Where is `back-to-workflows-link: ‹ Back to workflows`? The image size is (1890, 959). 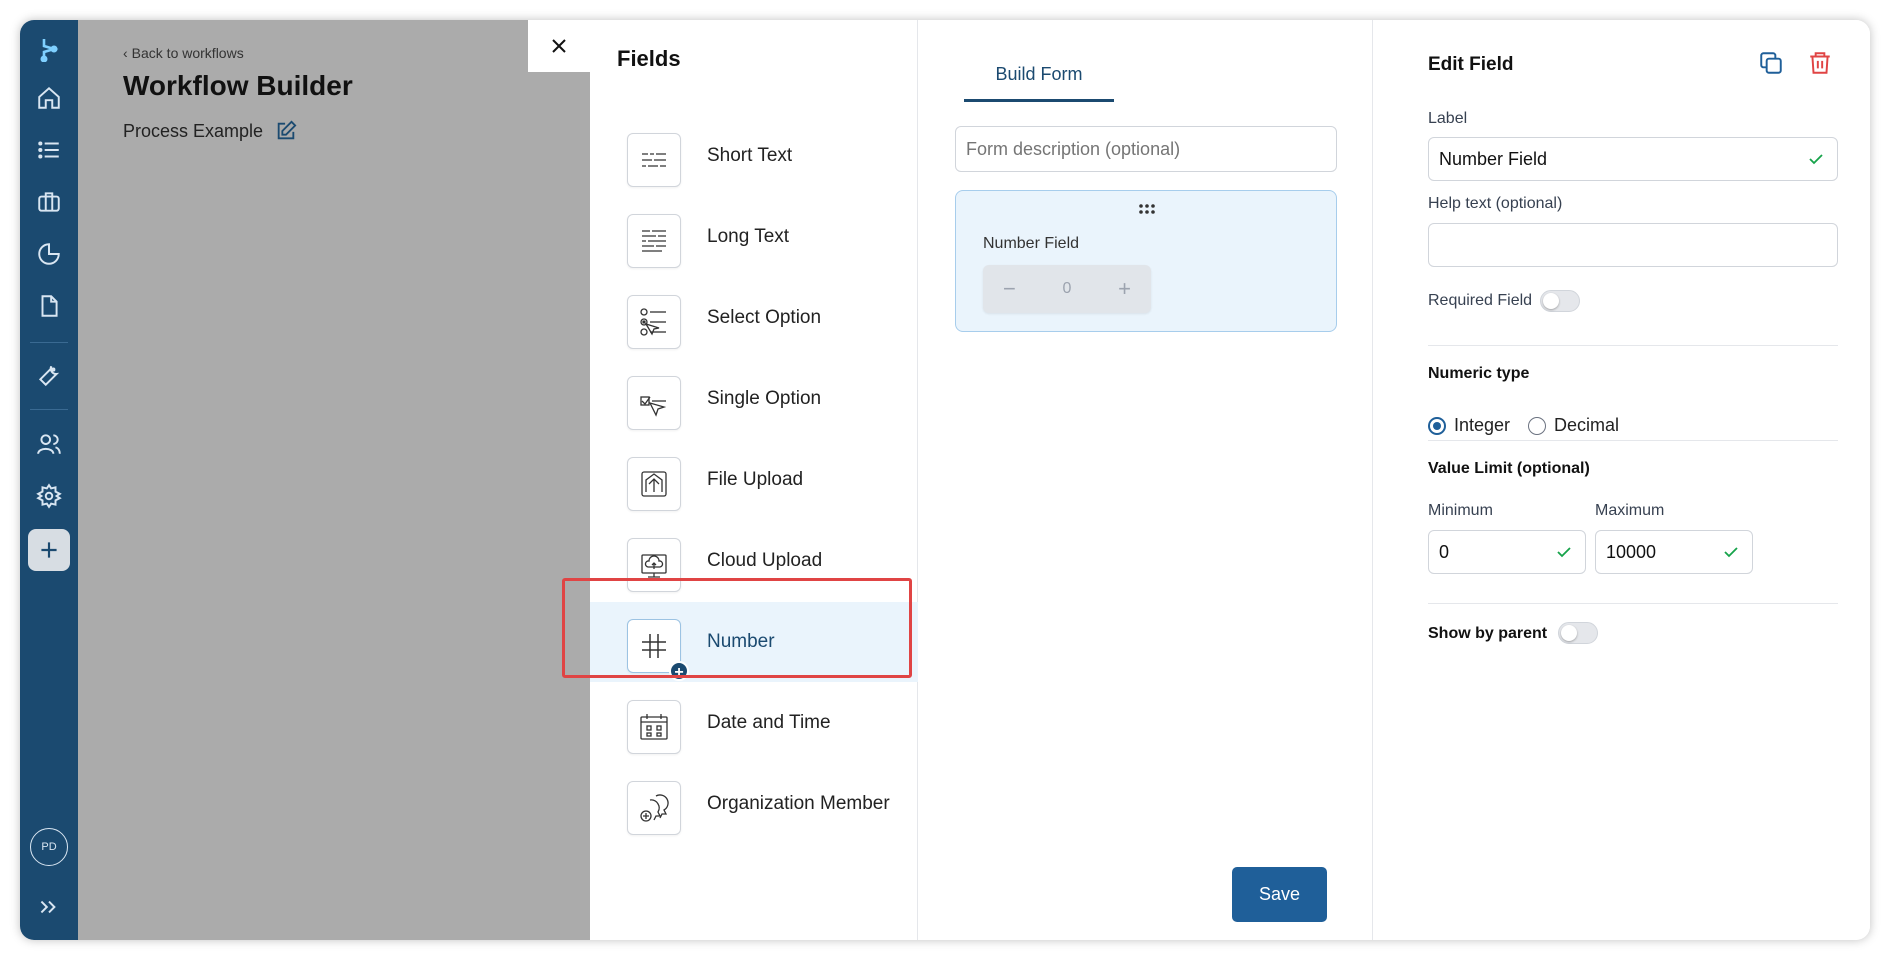 back-to-workflows-link: ‹ Back to workflows is located at coordinates (183, 53).